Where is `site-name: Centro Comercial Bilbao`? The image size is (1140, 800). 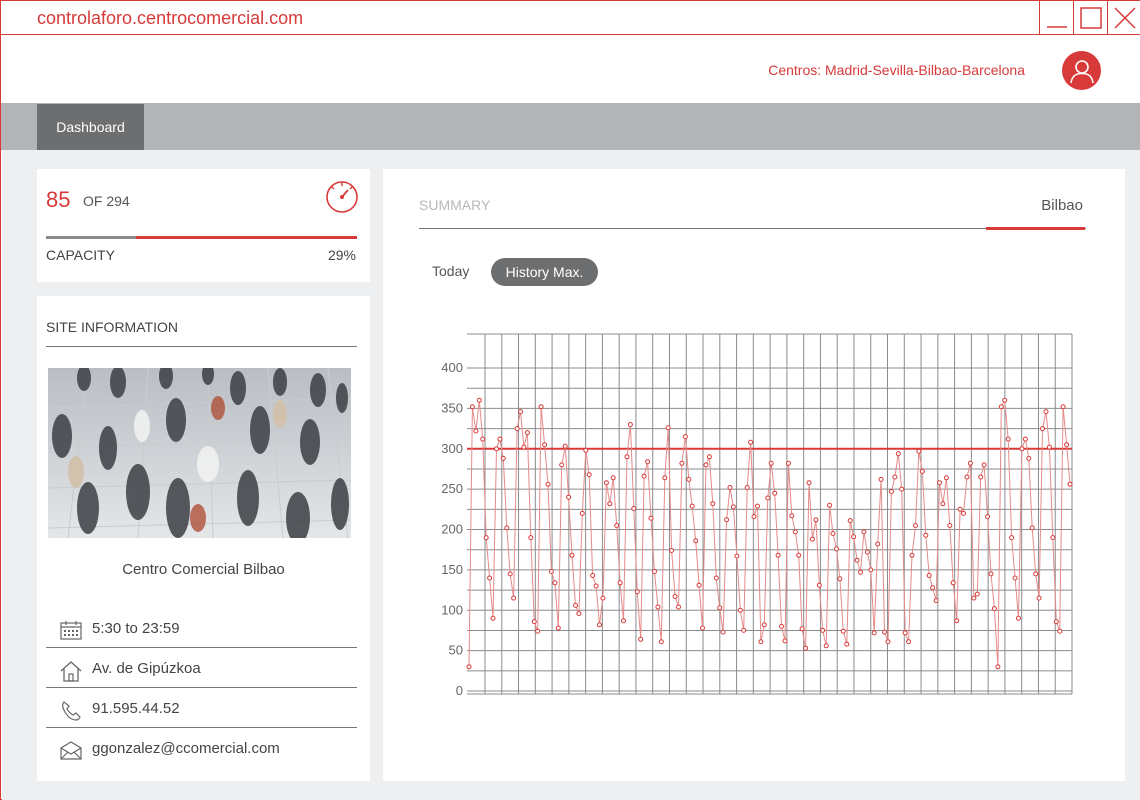
site-name: Centro Comercial Bilbao is located at coordinates (203, 569).